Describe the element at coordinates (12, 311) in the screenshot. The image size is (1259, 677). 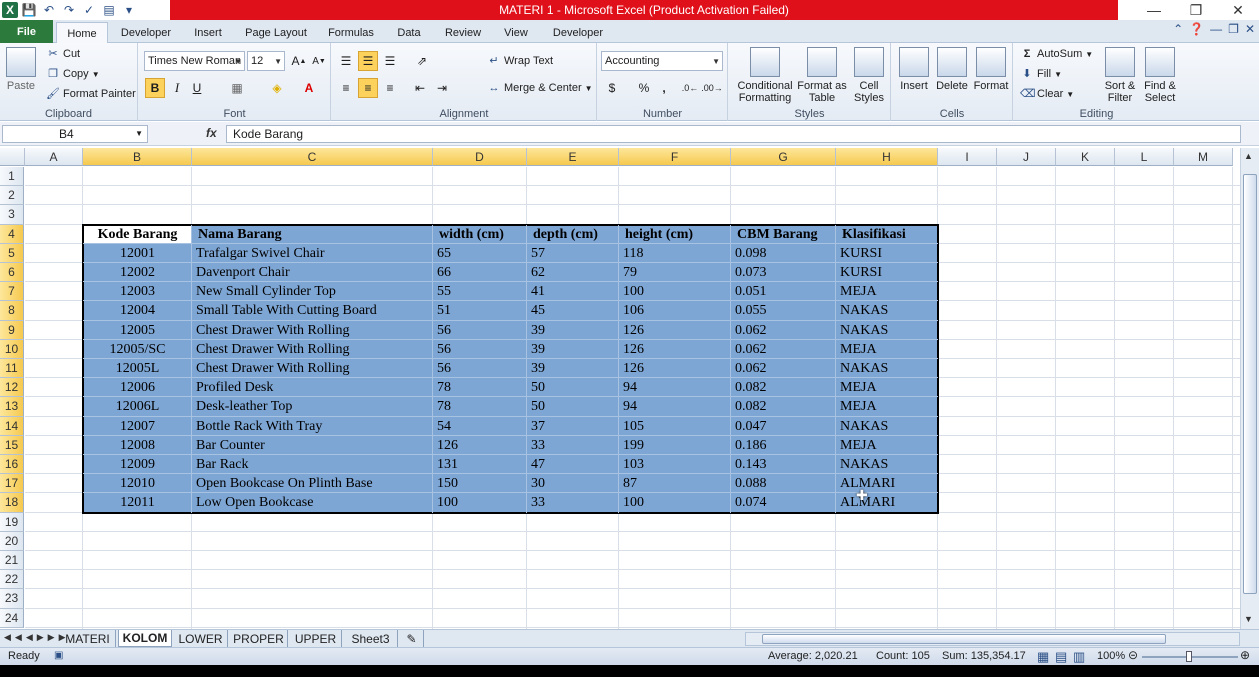
I see `row-header-8: 8` at that location.